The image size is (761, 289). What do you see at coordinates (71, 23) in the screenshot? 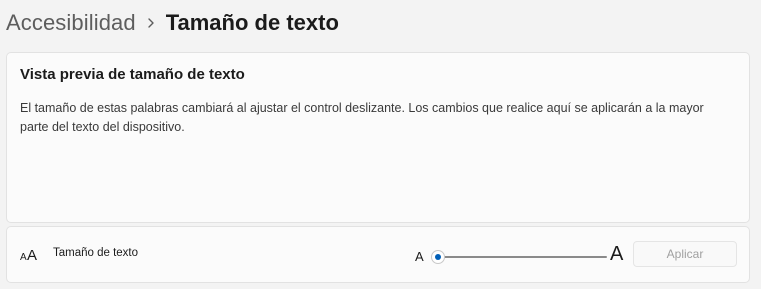
I see `breadcrumb-parent-accessibility: Accesibilidad` at bounding box center [71, 23].